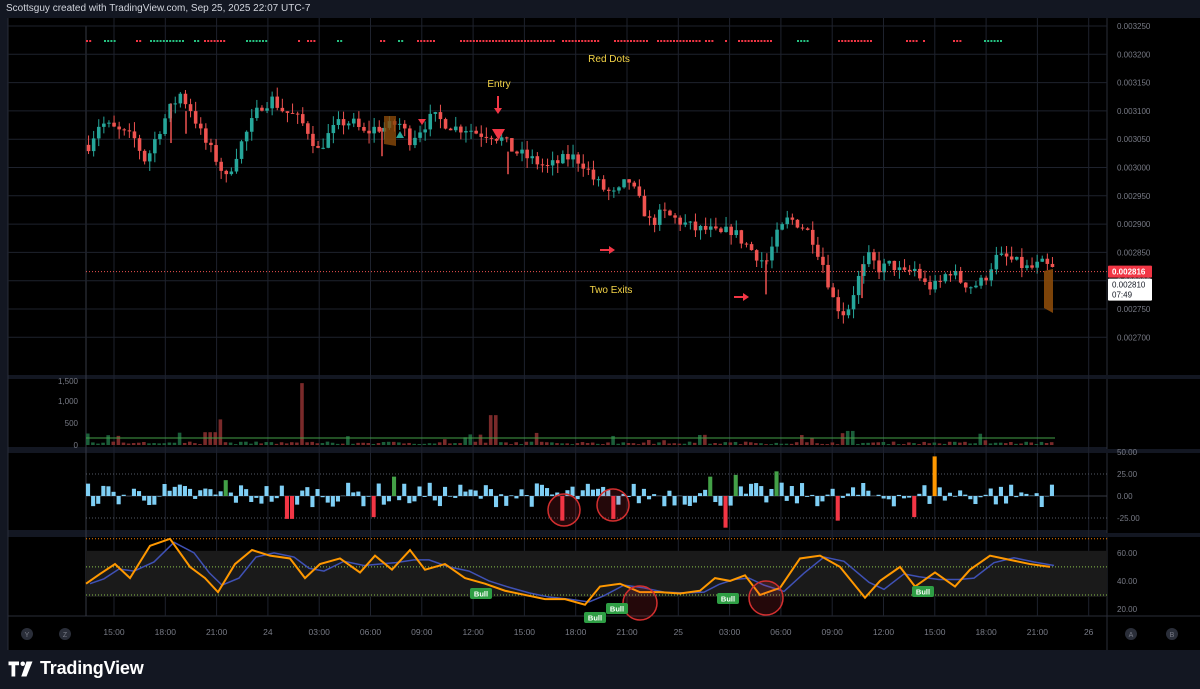  What do you see at coordinates (65, 634) in the screenshot?
I see `axis-button-z: Z` at bounding box center [65, 634].